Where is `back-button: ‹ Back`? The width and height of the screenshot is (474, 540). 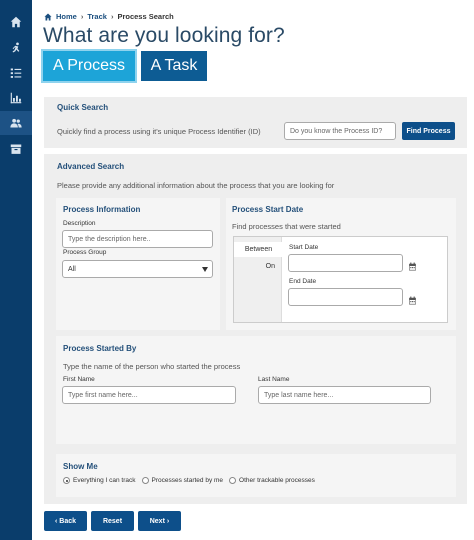
back-button: ‹ Back is located at coordinates (65, 521).